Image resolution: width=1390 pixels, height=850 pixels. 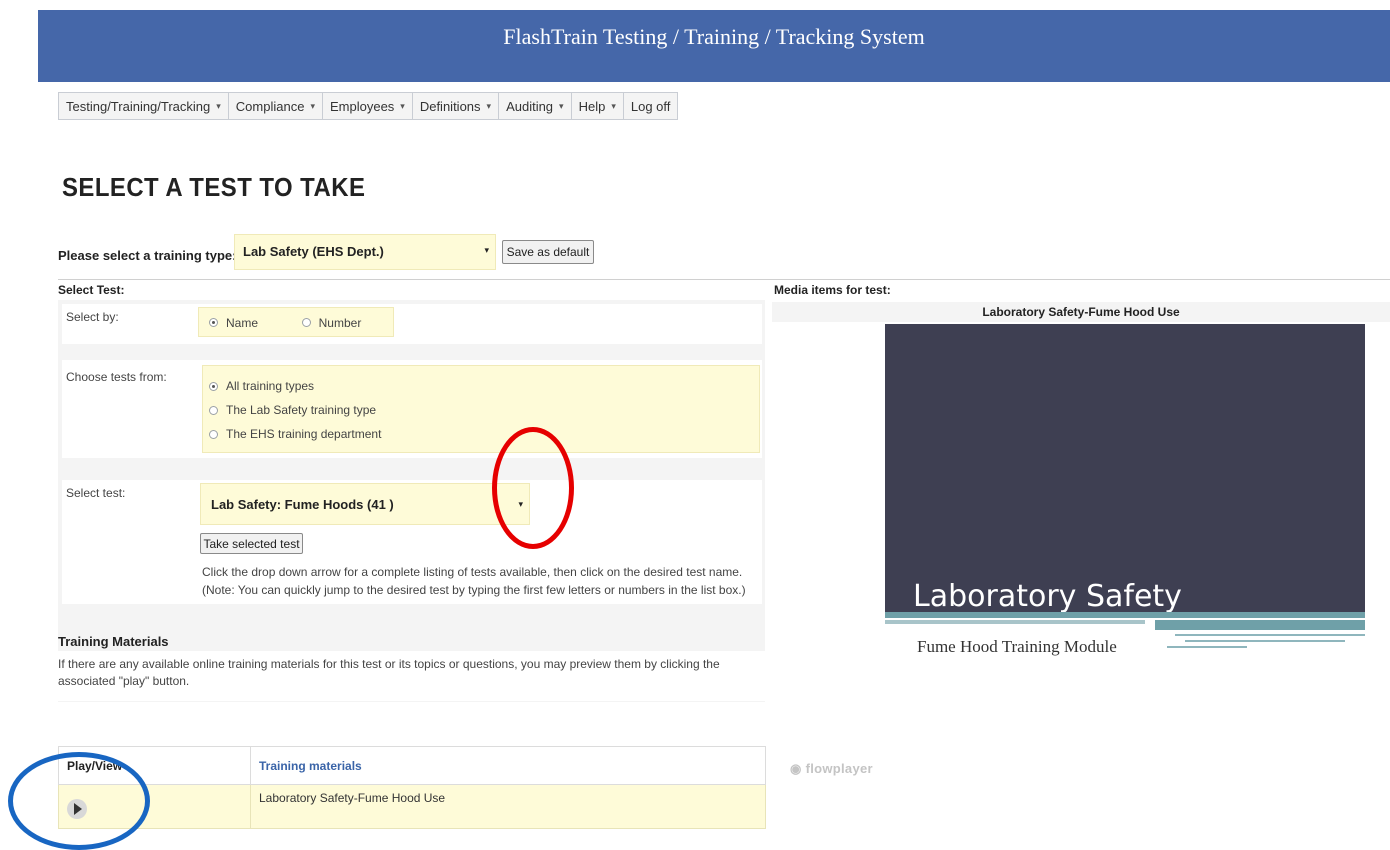 What do you see at coordinates (412, 324) in the screenshot?
I see `select-by-row` at bounding box center [412, 324].